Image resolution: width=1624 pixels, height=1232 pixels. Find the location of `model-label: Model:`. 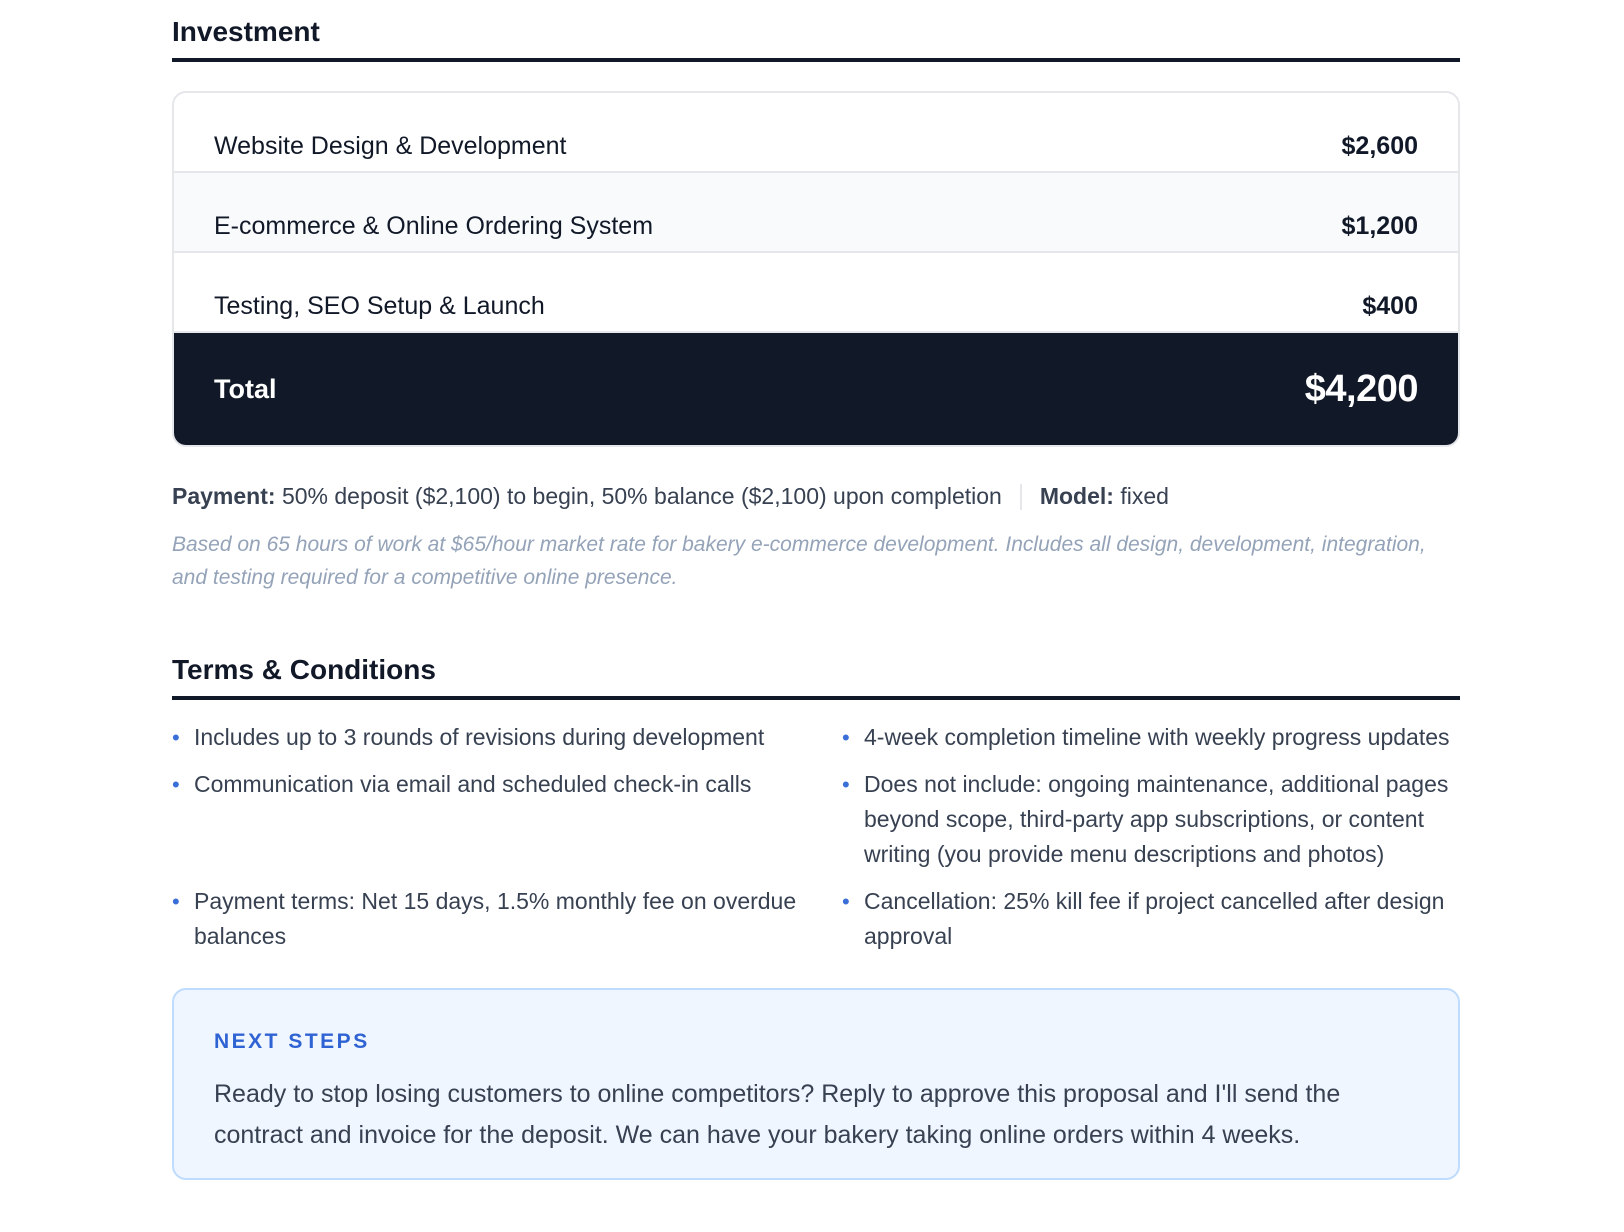

model-label: Model: is located at coordinates (1076, 496).